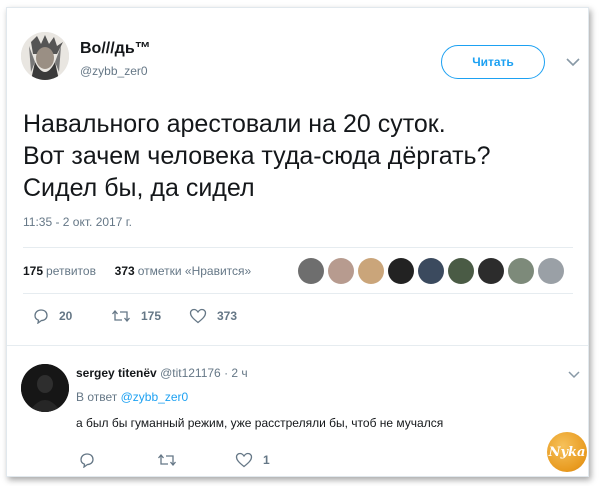  What do you see at coordinates (139, 188) in the screenshot?
I see `tweet-text-line: Сидел бы, да сидел` at bounding box center [139, 188].